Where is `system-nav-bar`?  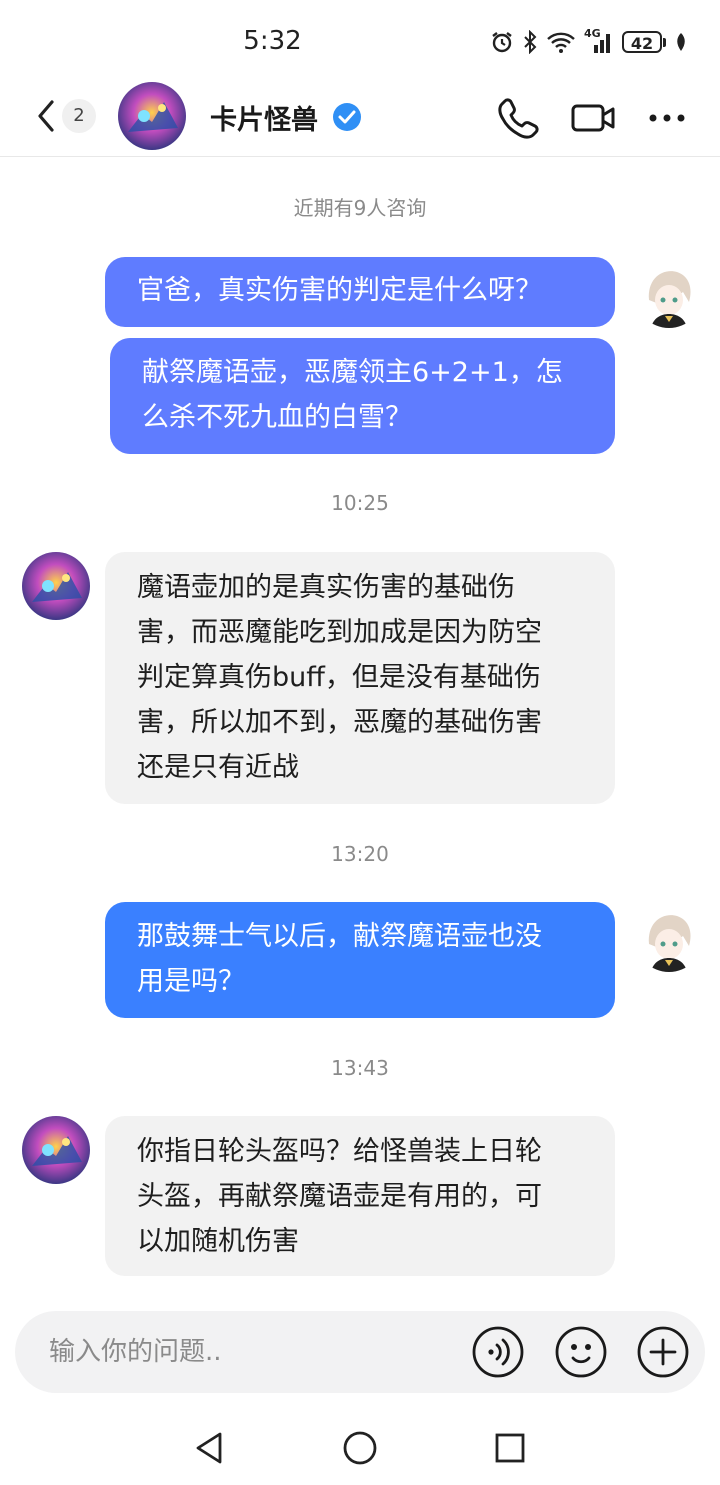
system-nav-bar is located at coordinates (360, 1446).